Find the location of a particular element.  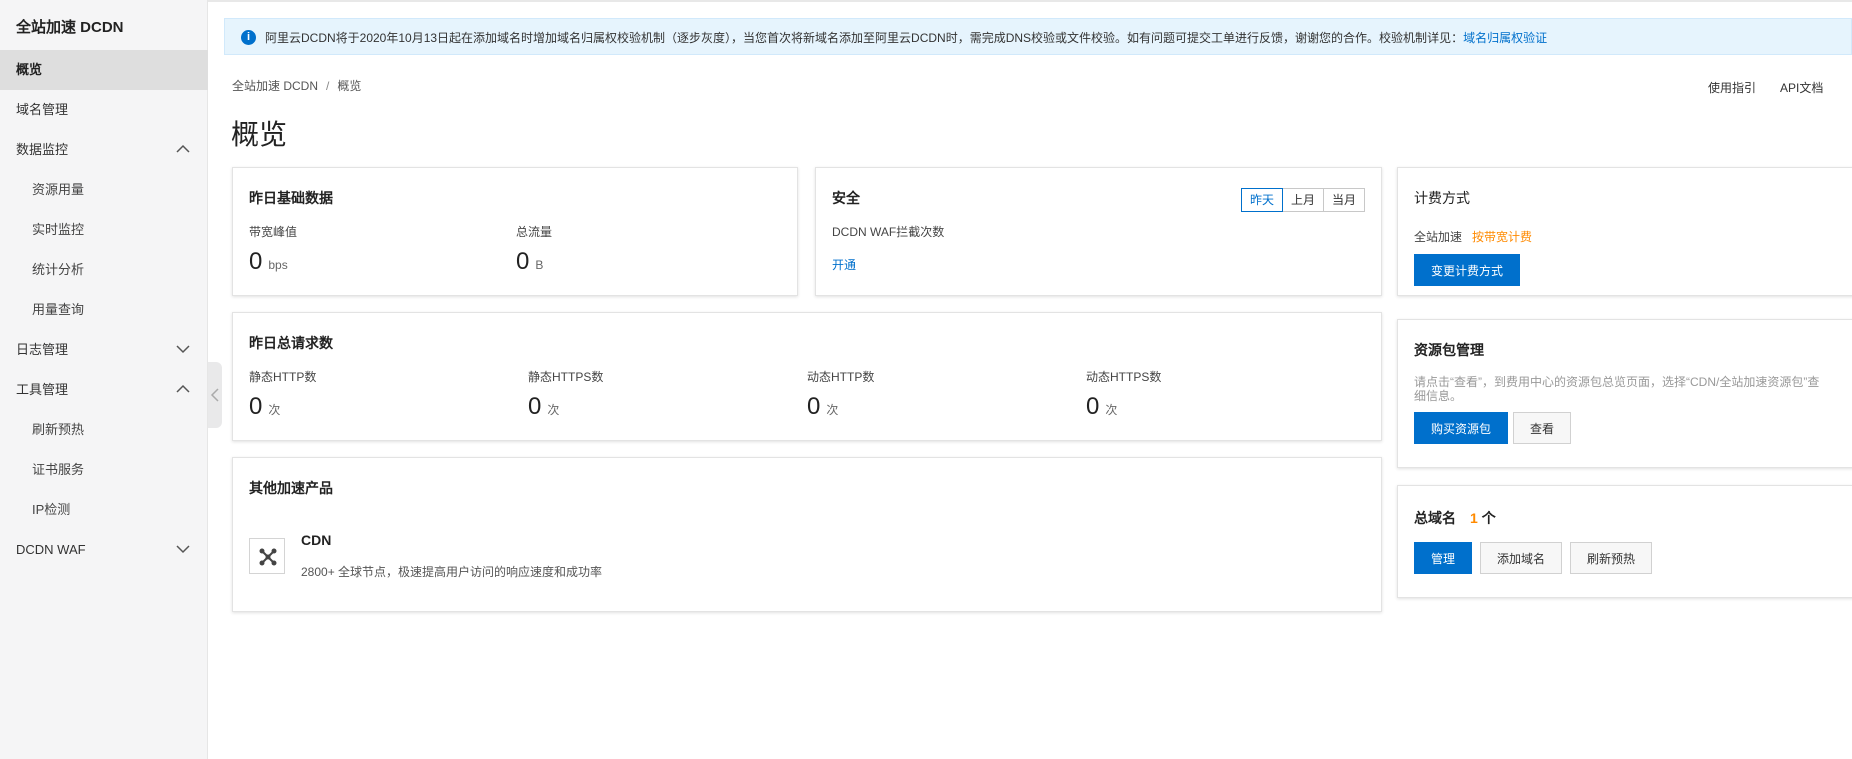

total-traffic-value: 0B is located at coordinates (529, 262).